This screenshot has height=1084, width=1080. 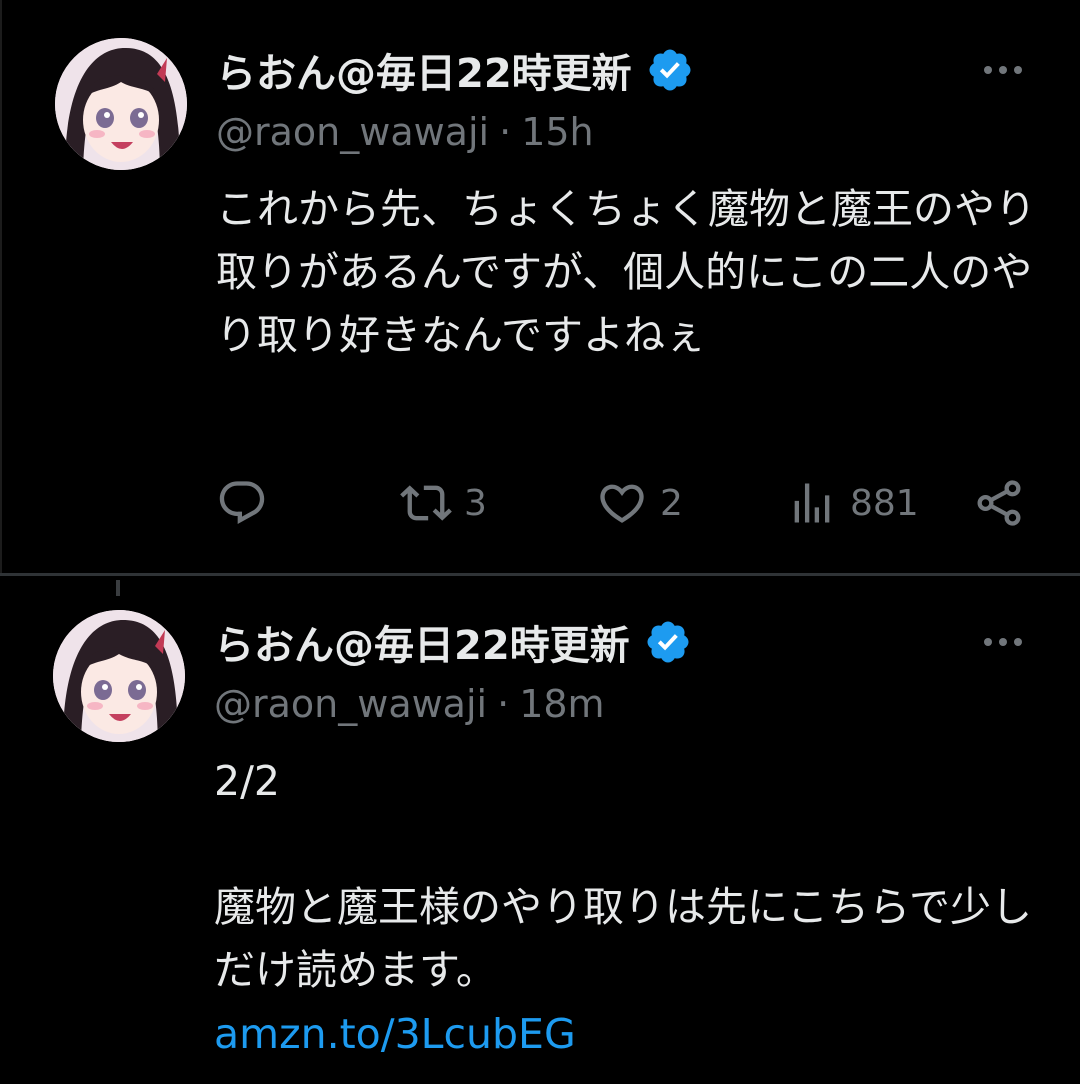 What do you see at coordinates (671, 503) in the screenshot?
I see `like-count: 2` at bounding box center [671, 503].